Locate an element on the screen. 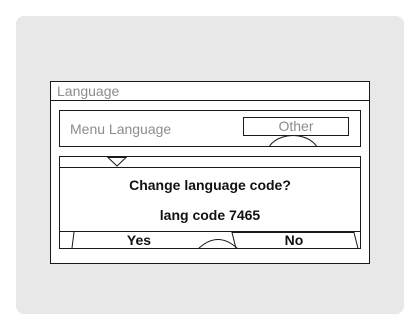  title-bar: Language is located at coordinates (210, 91).